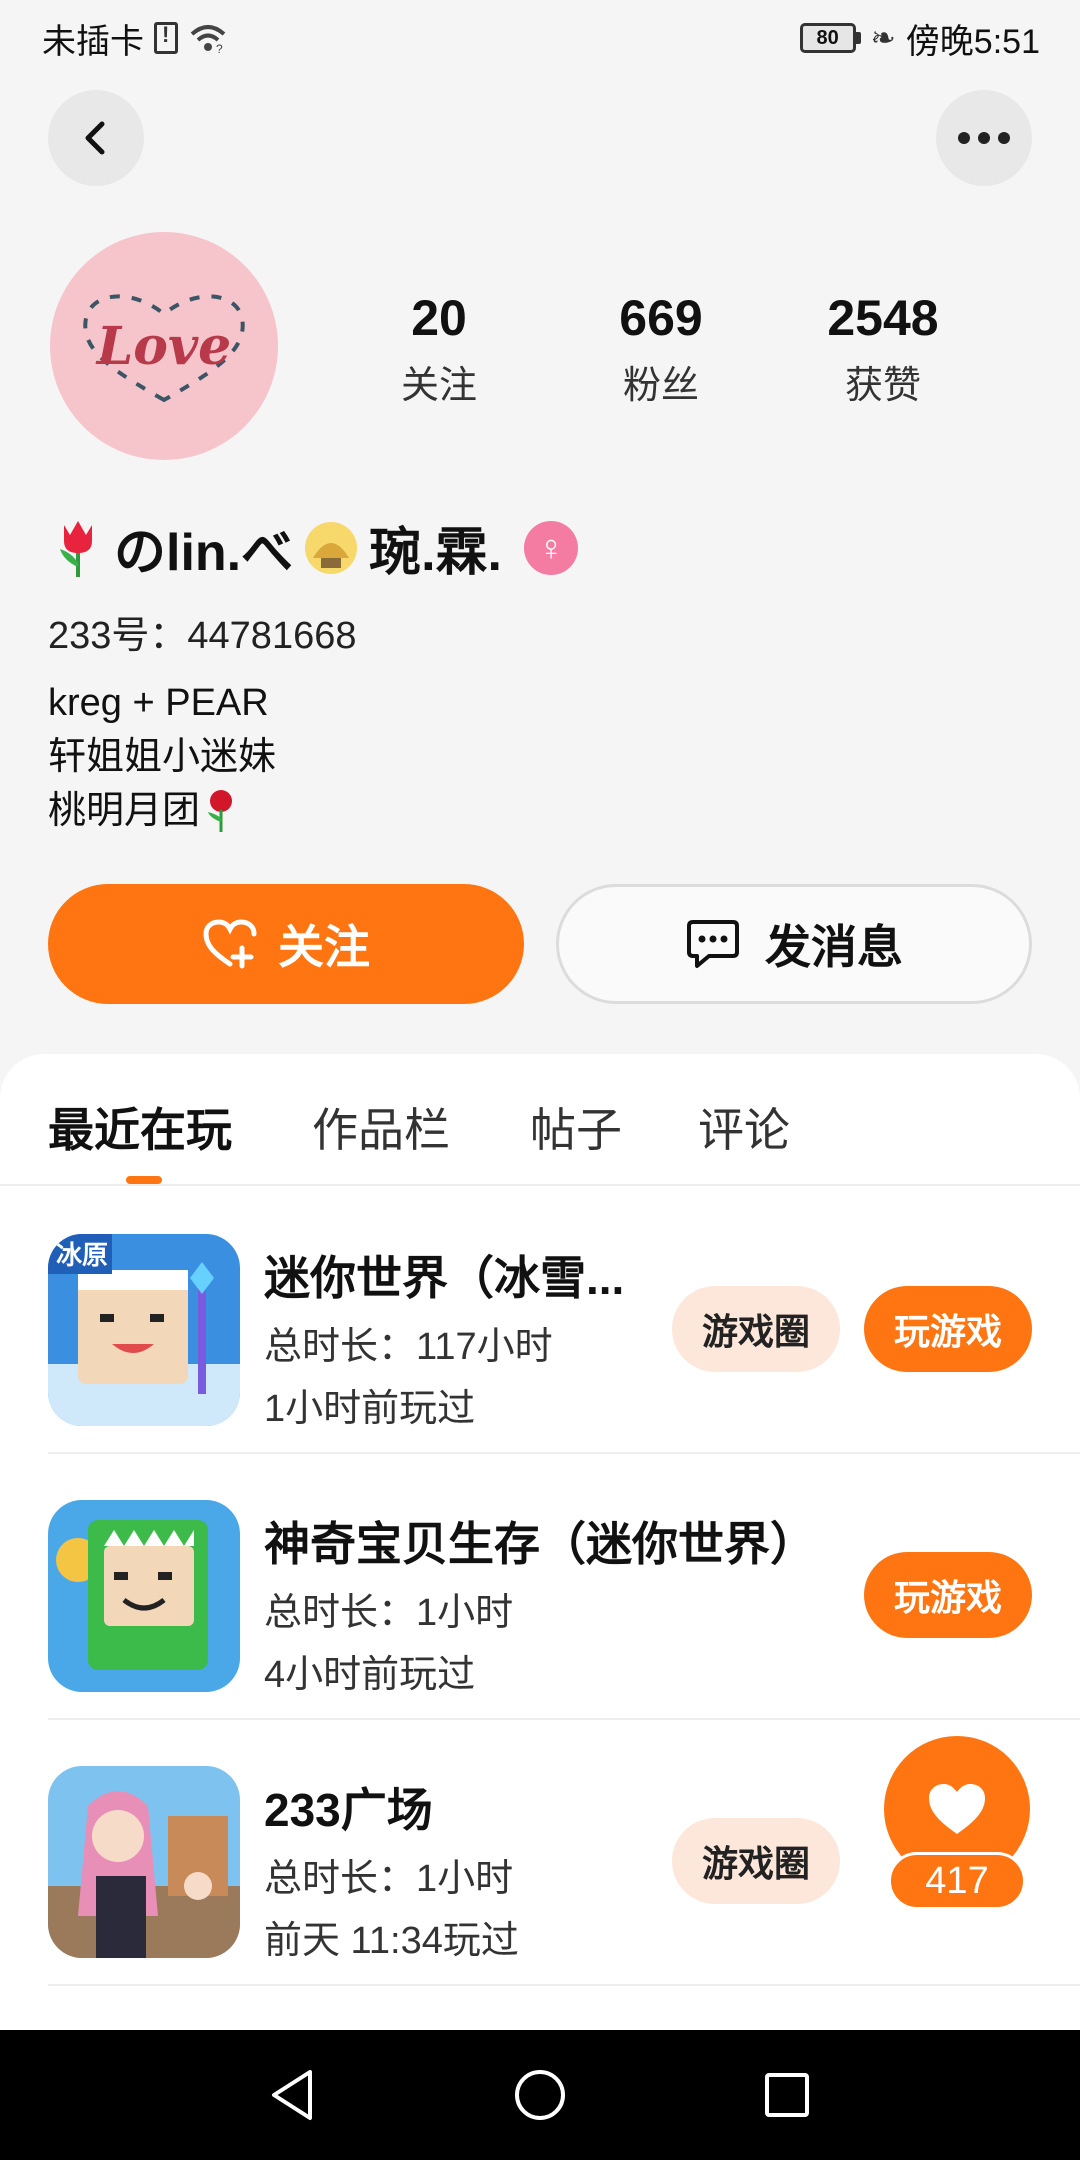 The width and height of the screenshot is (1080, 2160). I want to click on stat-value: 20, so click(439, 318).